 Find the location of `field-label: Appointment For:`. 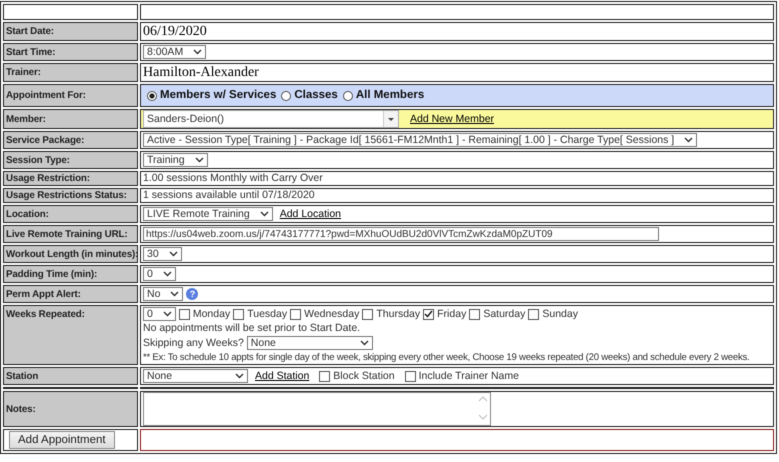

field-label: Appointment For: is located at coordinates (46, 95).